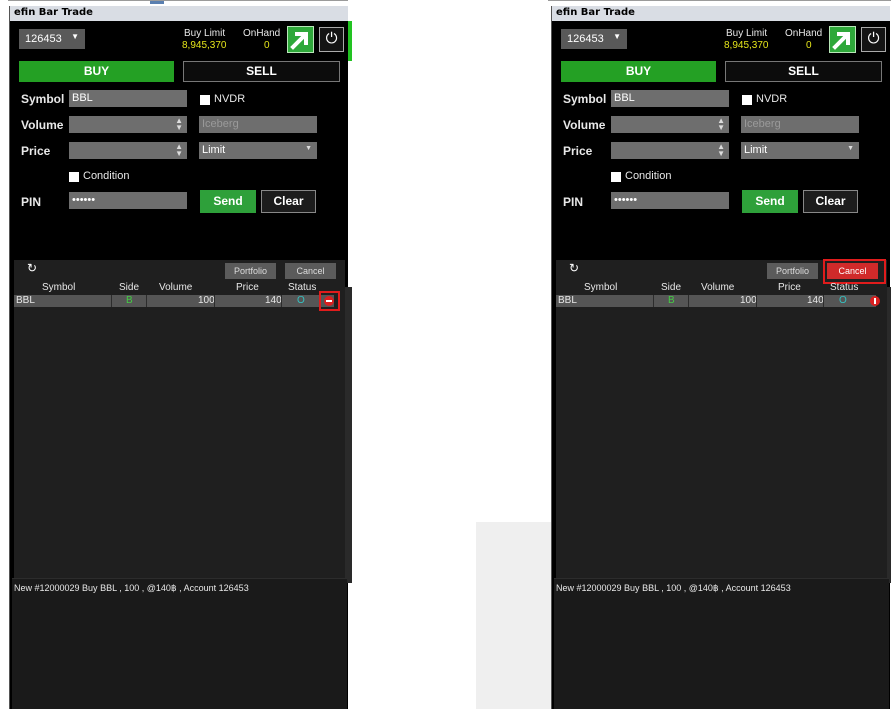 This screenshot has height=709, width=891. Describe the element at coordinates (746, 45) in the screenshot. I see `buy-limit-value: 8,945,370` at that location.